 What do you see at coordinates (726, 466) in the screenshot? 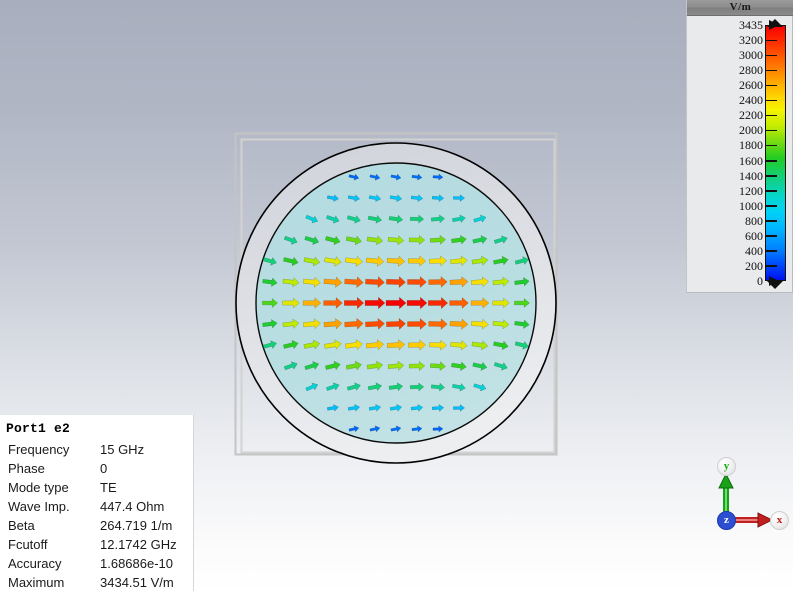
I see `axis-label-y: y` at bounding box center [726, 466].